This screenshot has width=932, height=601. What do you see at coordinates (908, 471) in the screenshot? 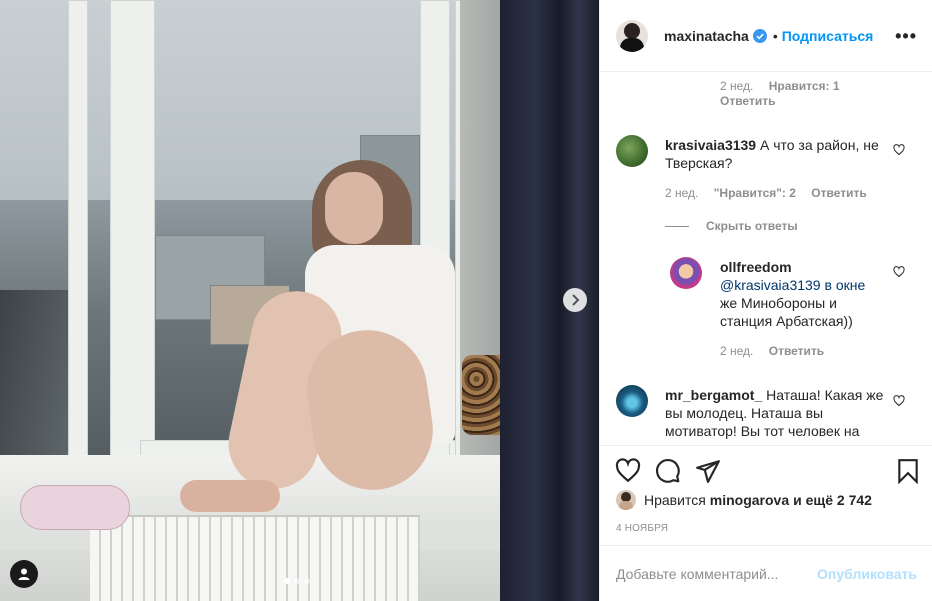
I see `bookmark-icon` at bounding box center [908, 471].